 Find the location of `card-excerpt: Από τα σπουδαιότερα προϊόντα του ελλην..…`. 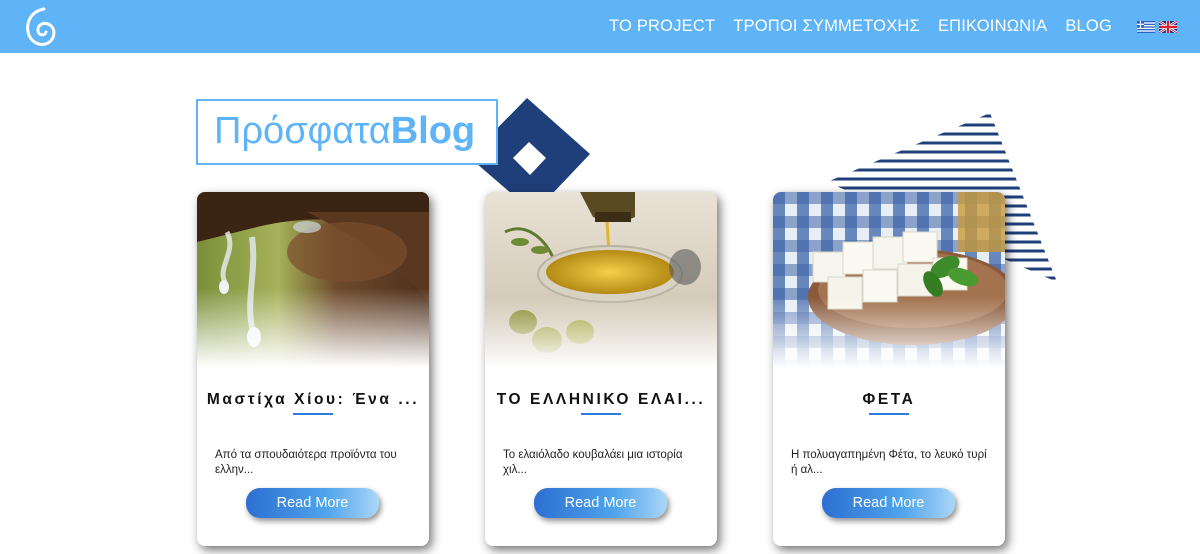

card-excerpt: Από τα σπουδαιότερα προϊόντα του ελλην..… is located at coordinates (306, 462).